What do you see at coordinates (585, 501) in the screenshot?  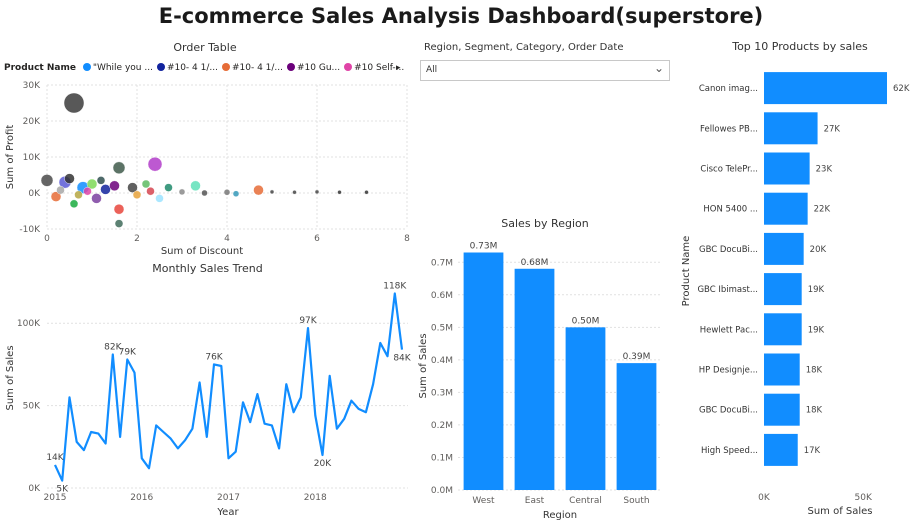 I see `x-tick-label: Central` at bounding box center [585, 501].